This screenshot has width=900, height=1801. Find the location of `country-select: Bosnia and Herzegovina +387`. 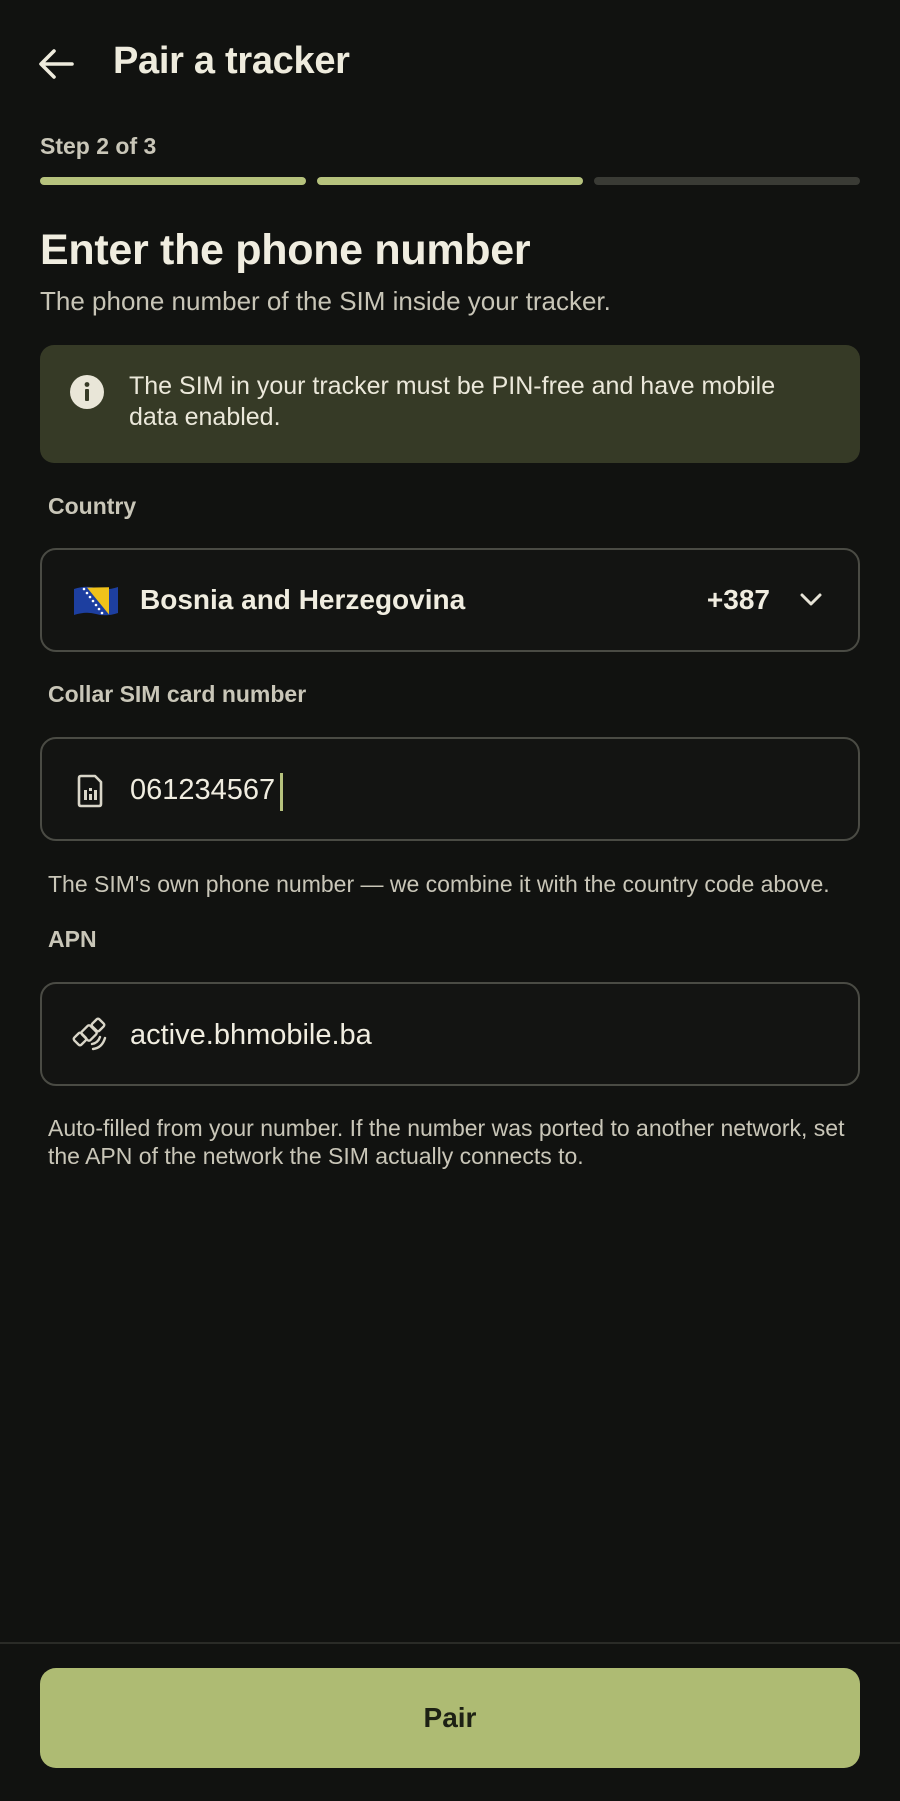

country-select: Bosnia and Herzegovina +387 is located at coordinates (450, 600).